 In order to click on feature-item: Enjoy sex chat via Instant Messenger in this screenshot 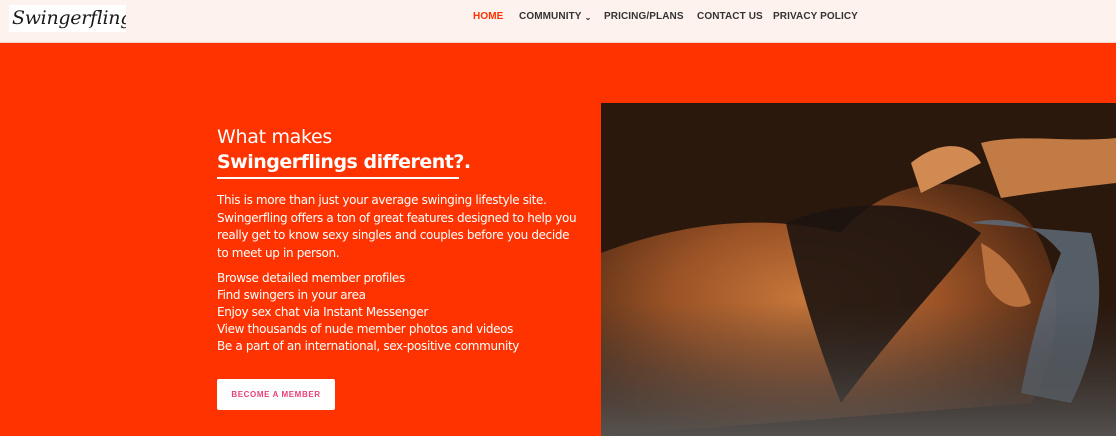, I will do `click(322, 312)`.